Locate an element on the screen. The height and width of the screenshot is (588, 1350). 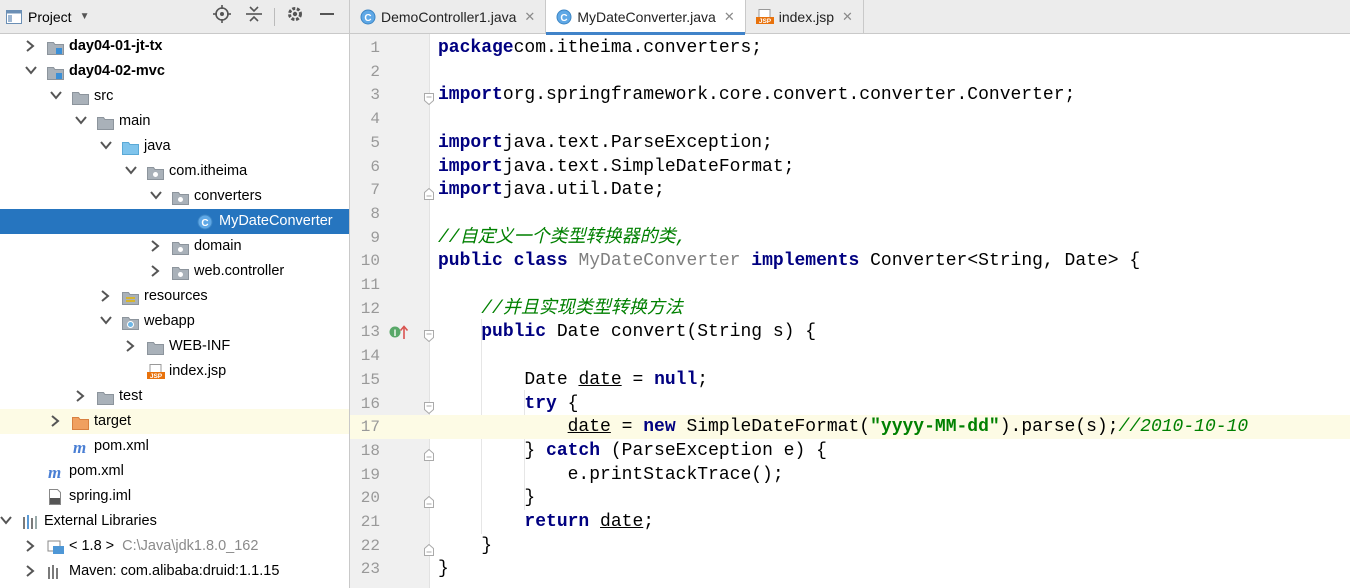
code-line: 6 importjava.text.SimpleDateFormat; is located at coordinates (850, 167).